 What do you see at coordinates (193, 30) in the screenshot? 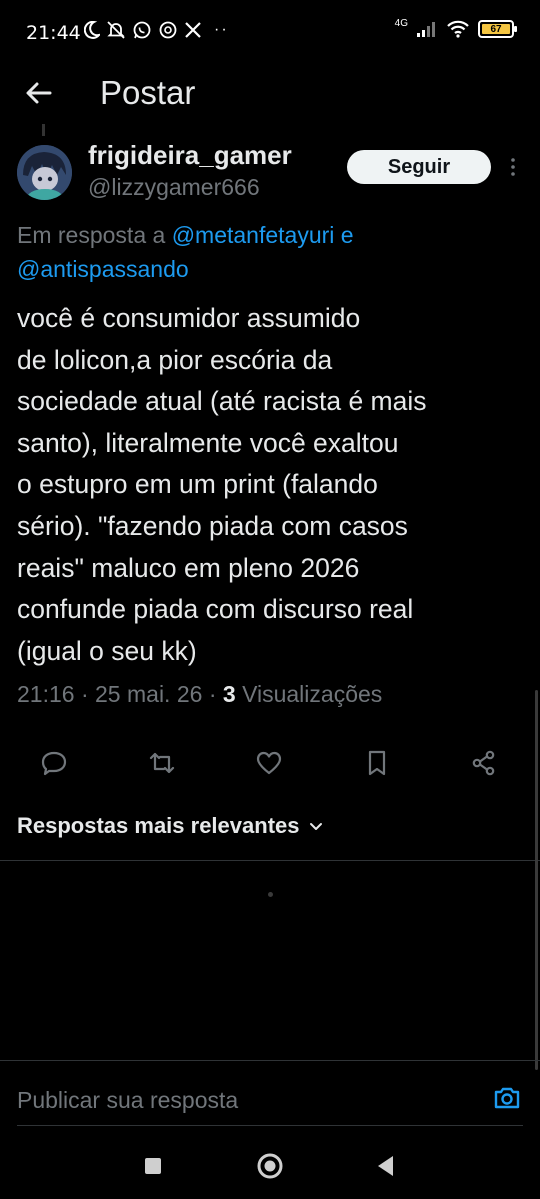
I see `x-icon` at bounding box center [193, 30].